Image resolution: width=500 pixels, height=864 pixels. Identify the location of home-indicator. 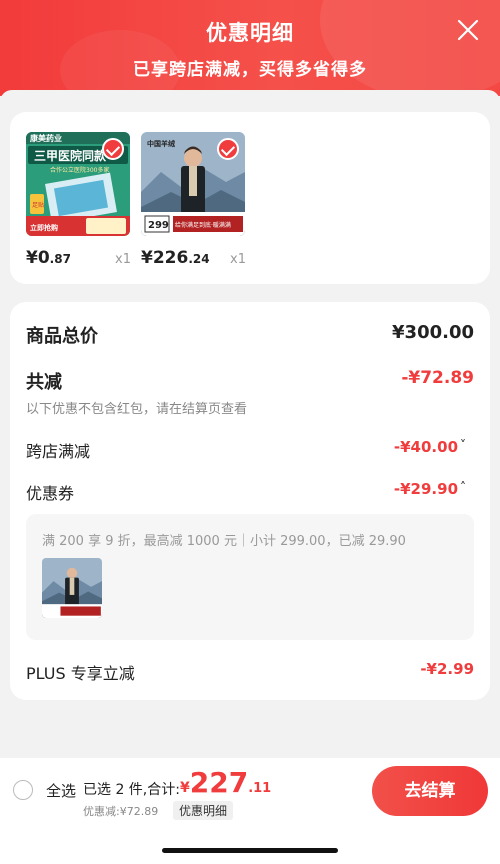
(250, 850).